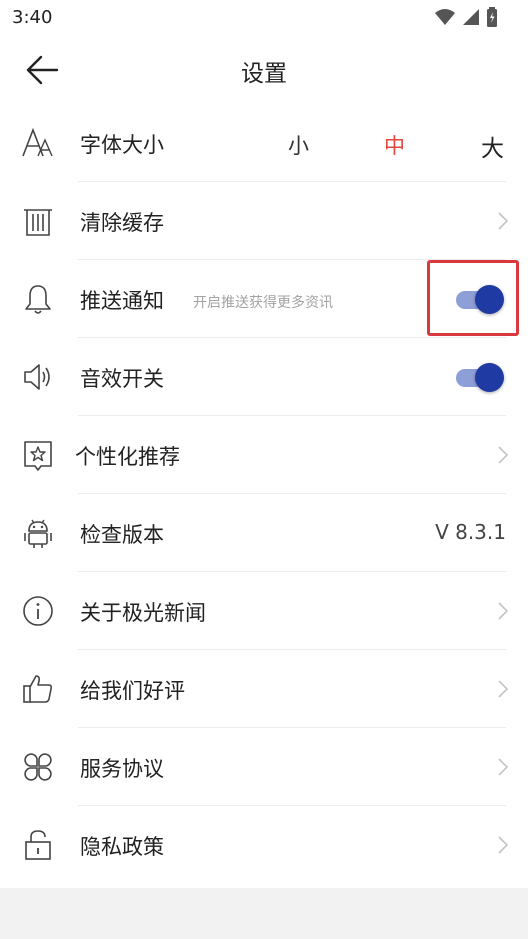  What do you see at coordinates (122, 301) in the screenshot?
I see `push-notification-label: 推送通知` at bounding box center [122, 301].